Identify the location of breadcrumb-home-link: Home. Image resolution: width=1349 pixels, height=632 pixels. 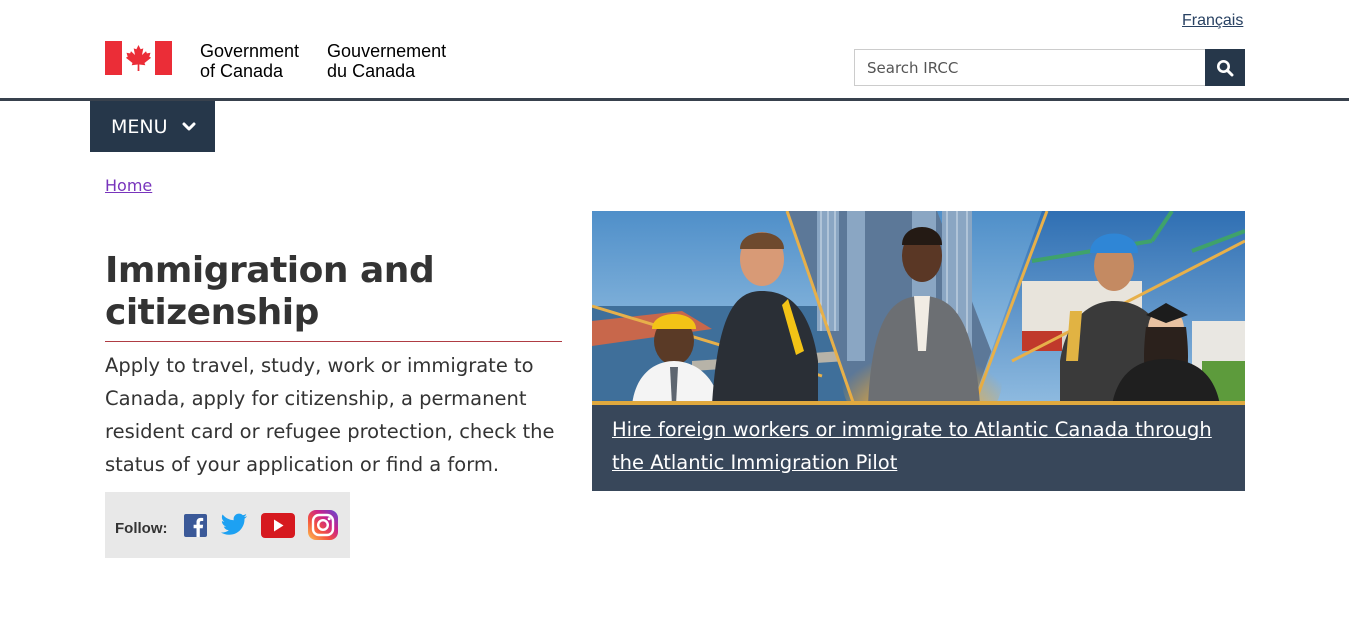
(128, 185).